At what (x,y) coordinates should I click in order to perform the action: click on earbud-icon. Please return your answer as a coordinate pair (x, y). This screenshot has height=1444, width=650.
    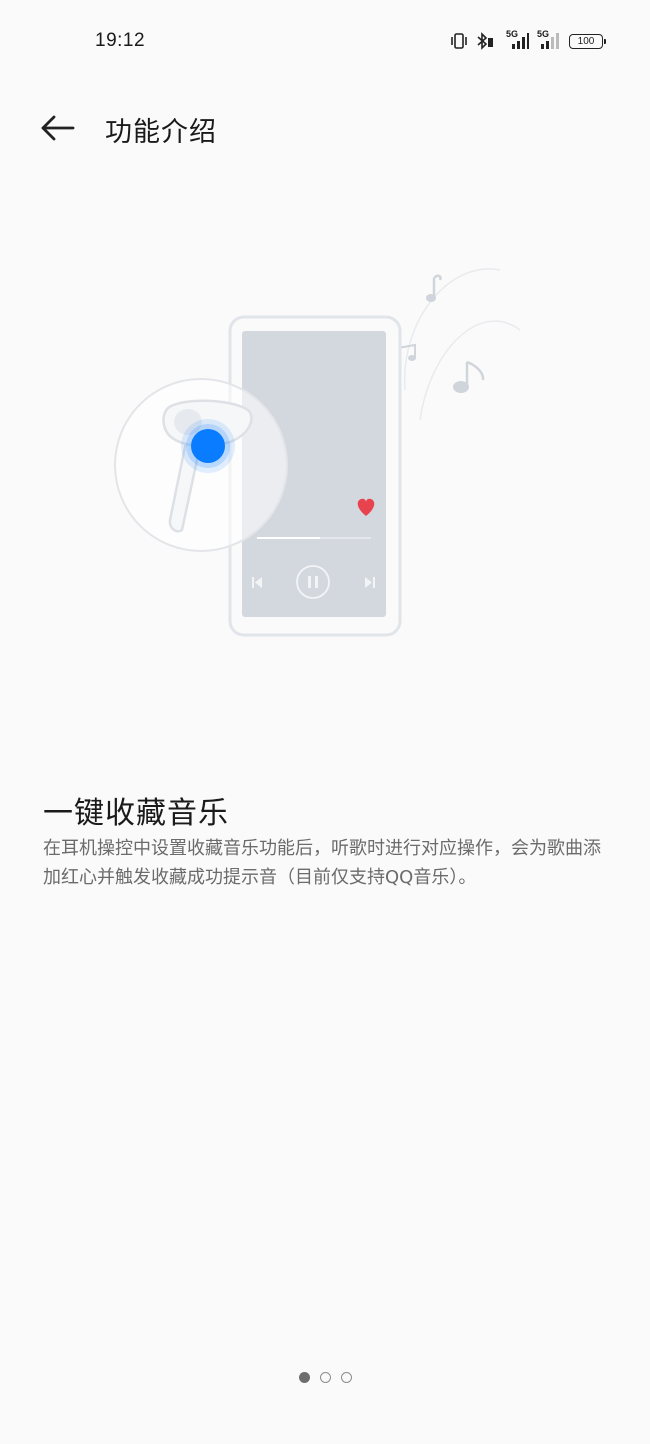
    Looking at the image, I should click on (201, 465).